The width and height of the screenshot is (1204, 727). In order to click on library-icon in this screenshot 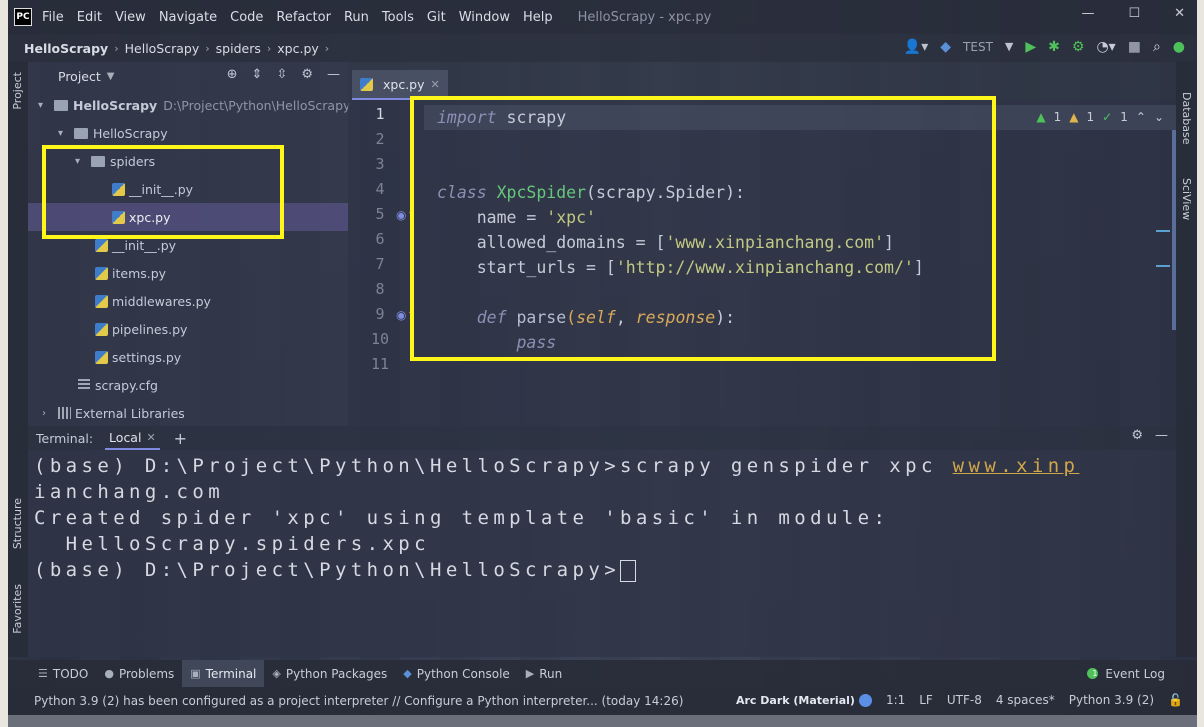, I will do `click(64, 413)`.